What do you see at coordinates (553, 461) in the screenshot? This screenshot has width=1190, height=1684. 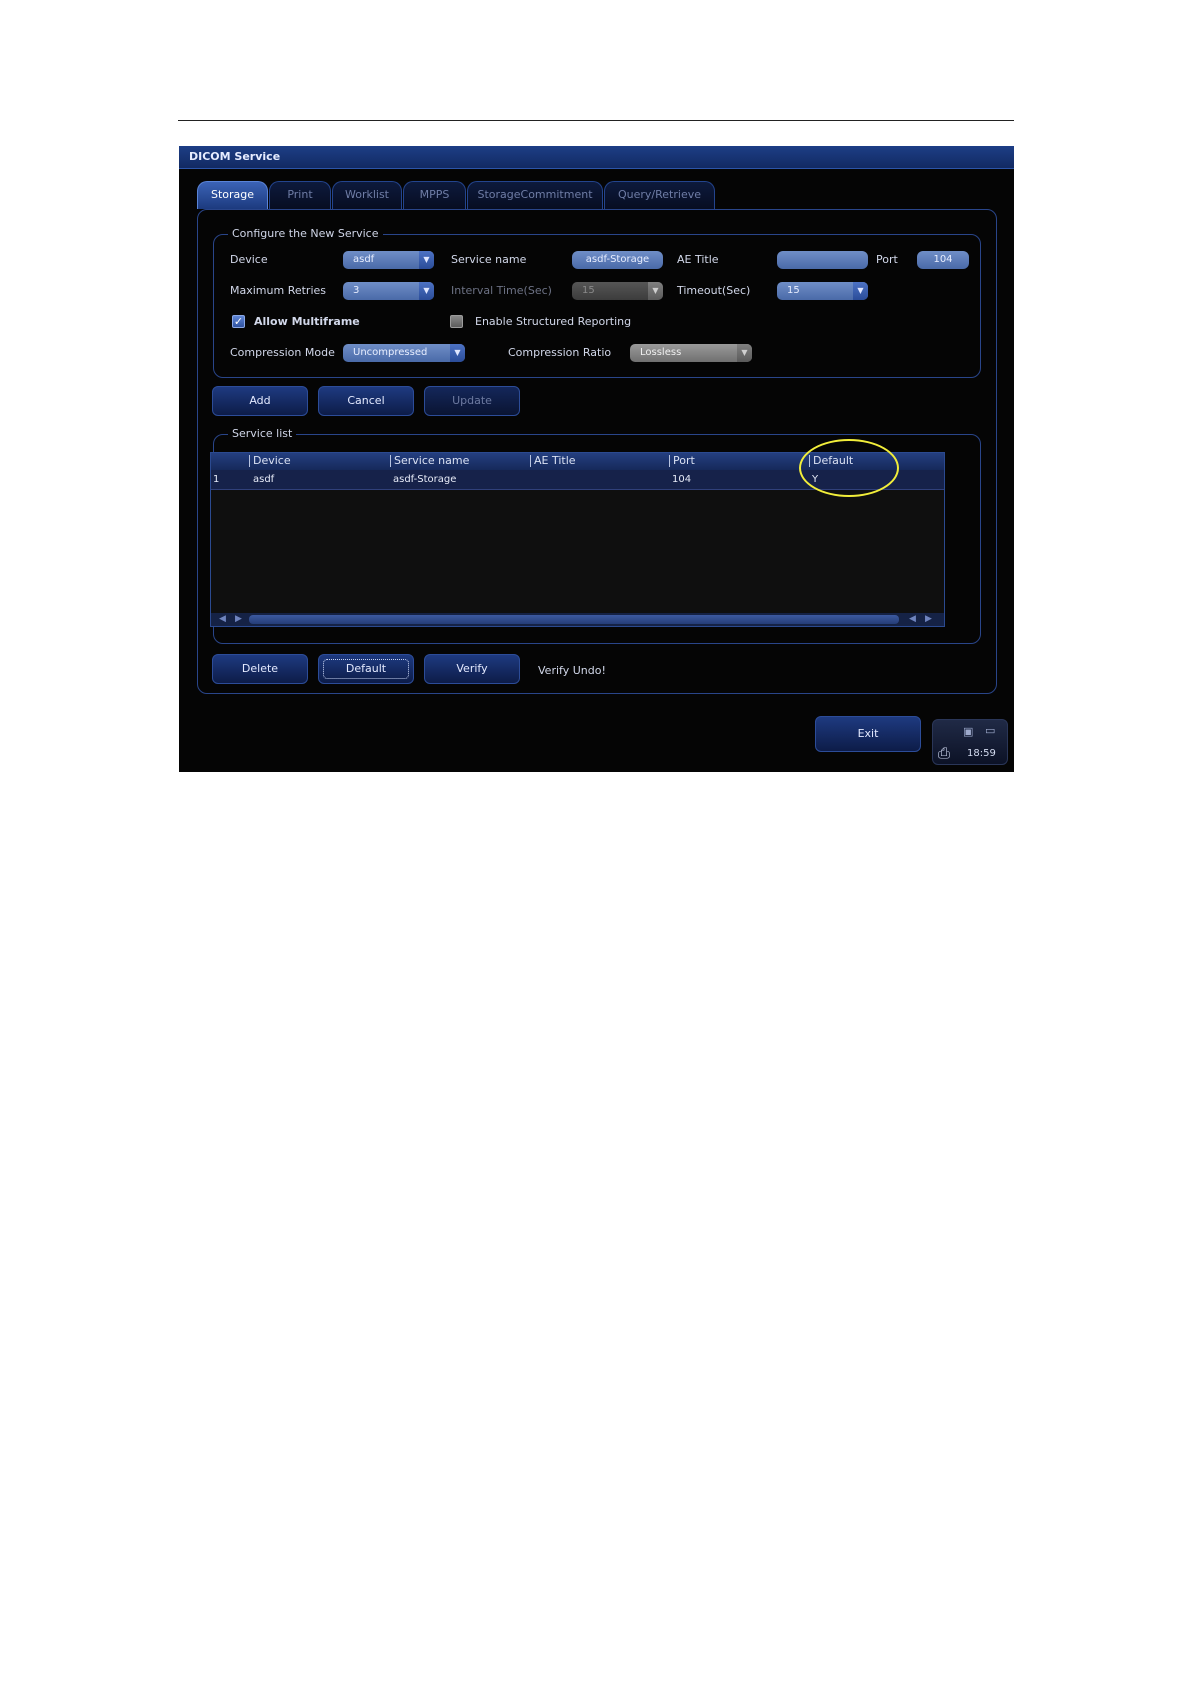 I see `column-ae-title: AE Title` at bounding box center [553, 461].